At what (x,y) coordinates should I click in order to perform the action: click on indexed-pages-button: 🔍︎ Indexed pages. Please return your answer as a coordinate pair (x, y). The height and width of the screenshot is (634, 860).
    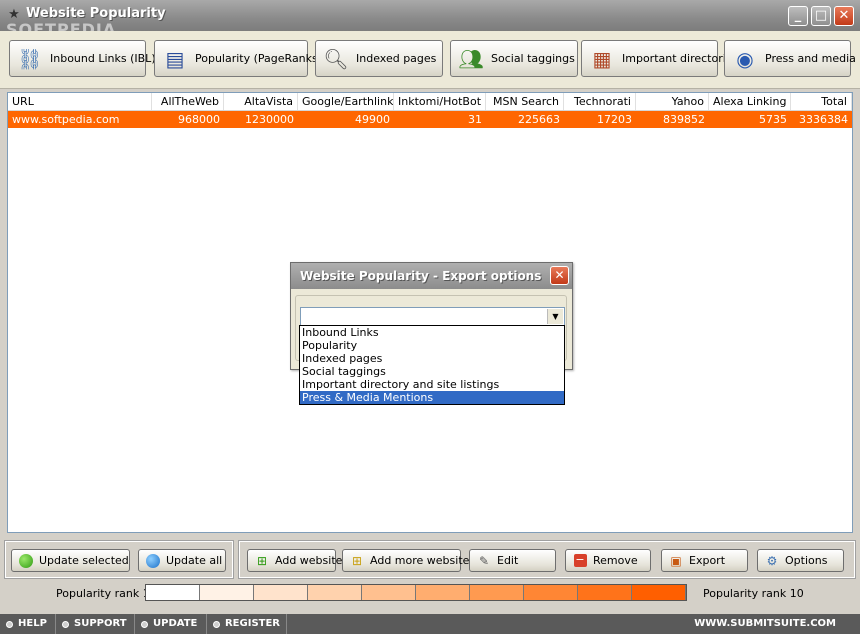
    Looking at the image, I should click on (379, 58).